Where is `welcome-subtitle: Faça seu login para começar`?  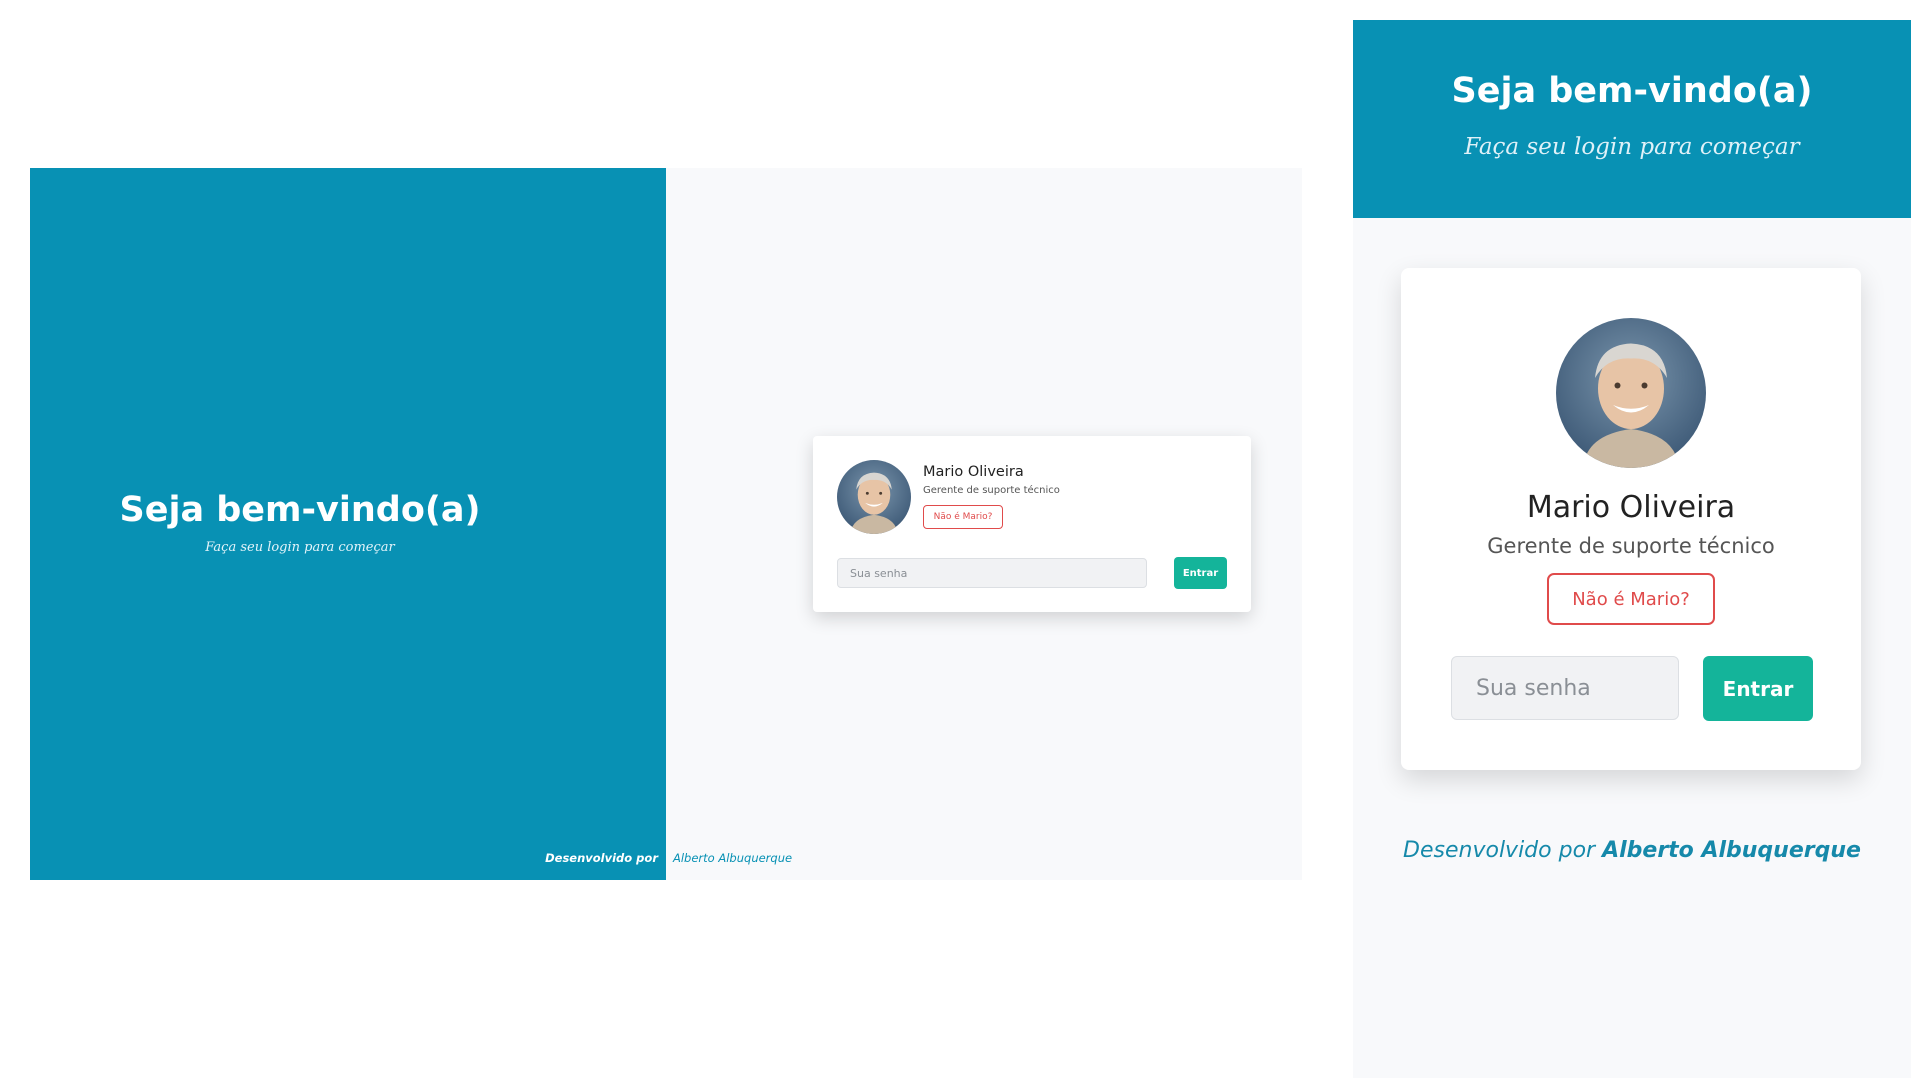
welcome-subtitle: Faça seu login para começar is located at coordinates (300, 547).